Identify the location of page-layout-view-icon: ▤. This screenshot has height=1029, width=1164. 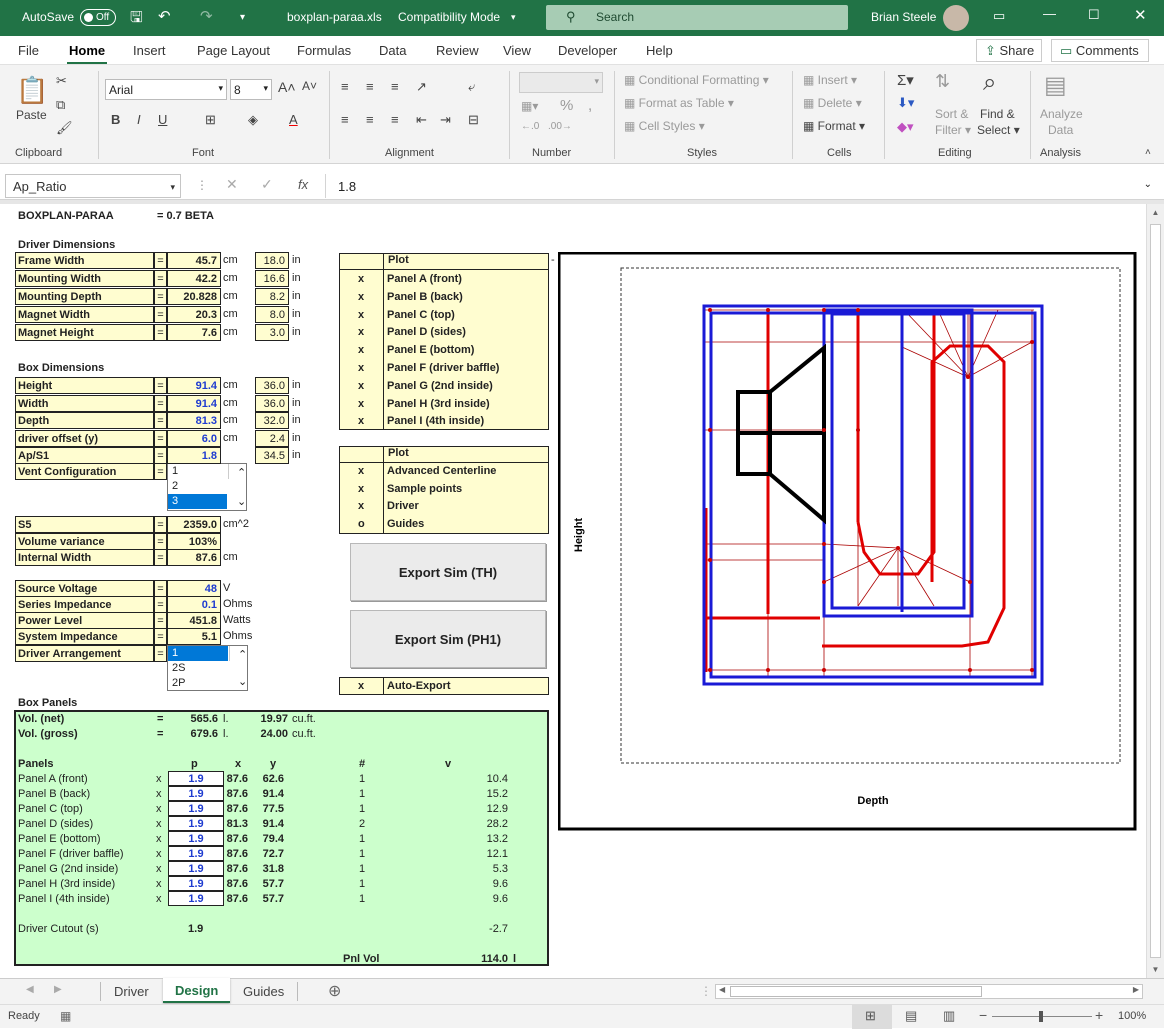
(911, 1016).